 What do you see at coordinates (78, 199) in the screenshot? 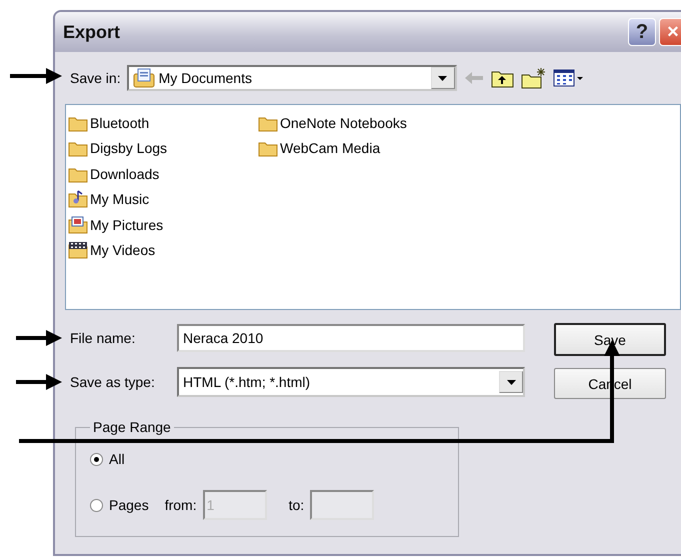
I see `music-folder-icon` at bounding box center [78, 199].